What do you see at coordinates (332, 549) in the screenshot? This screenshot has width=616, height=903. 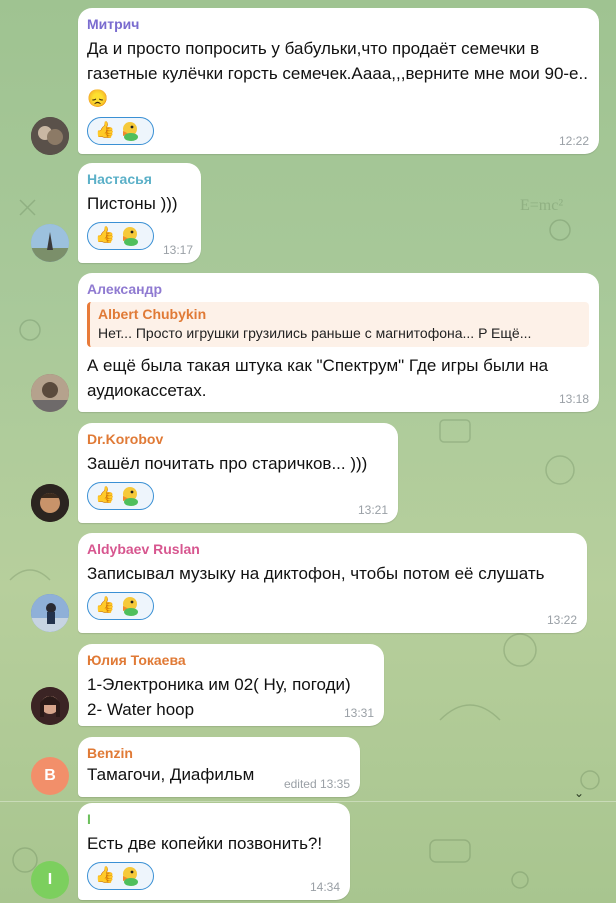 I see `author-name: Aldybaev Ruslan` at bounding box center [332, 549].